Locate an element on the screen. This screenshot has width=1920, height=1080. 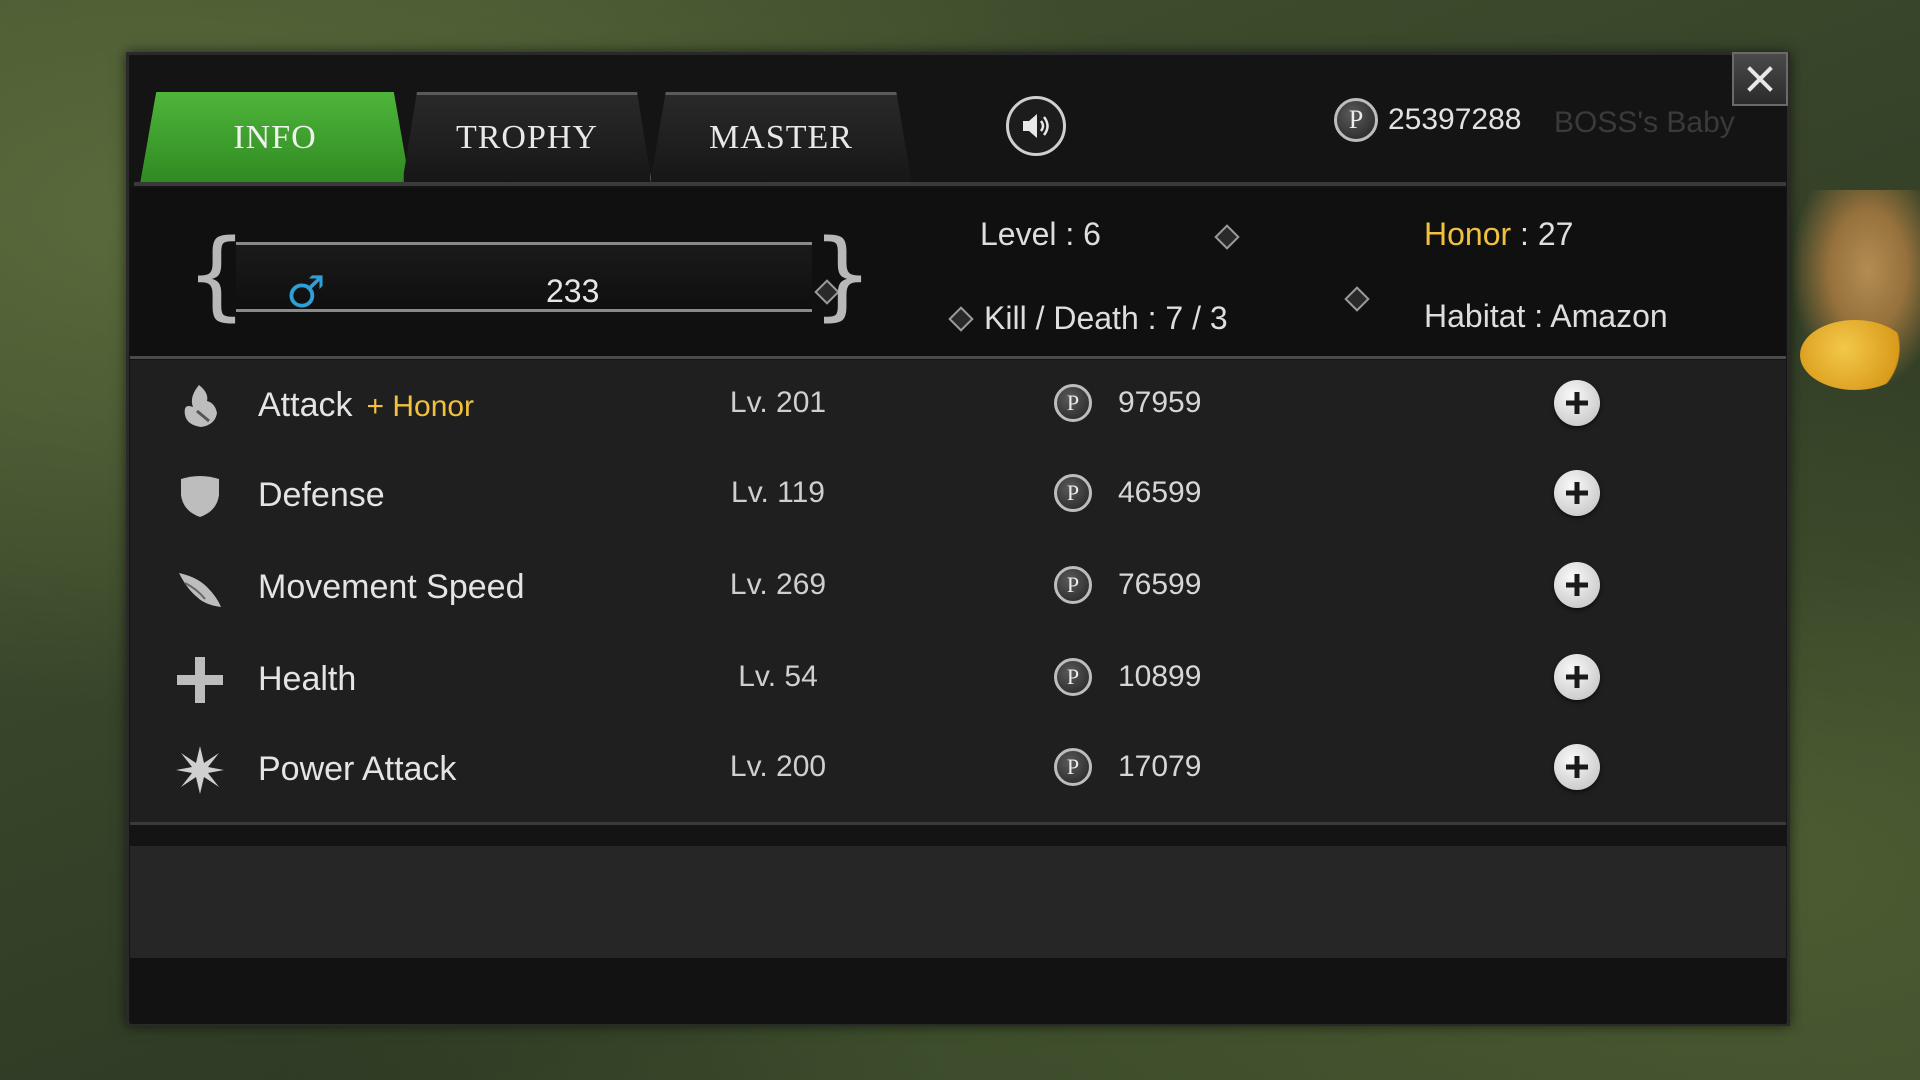
speaker-icon is located at coordinates (1036, 126).